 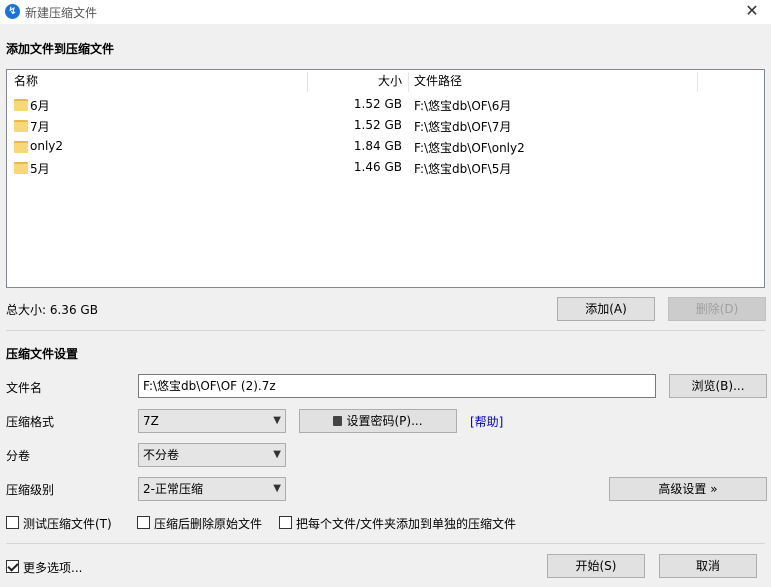 What do you see at coordinates (42, 354) in the screenshot?
I see `archive-settings-title: 压缩文件设置` at bounding box center [42, 354].